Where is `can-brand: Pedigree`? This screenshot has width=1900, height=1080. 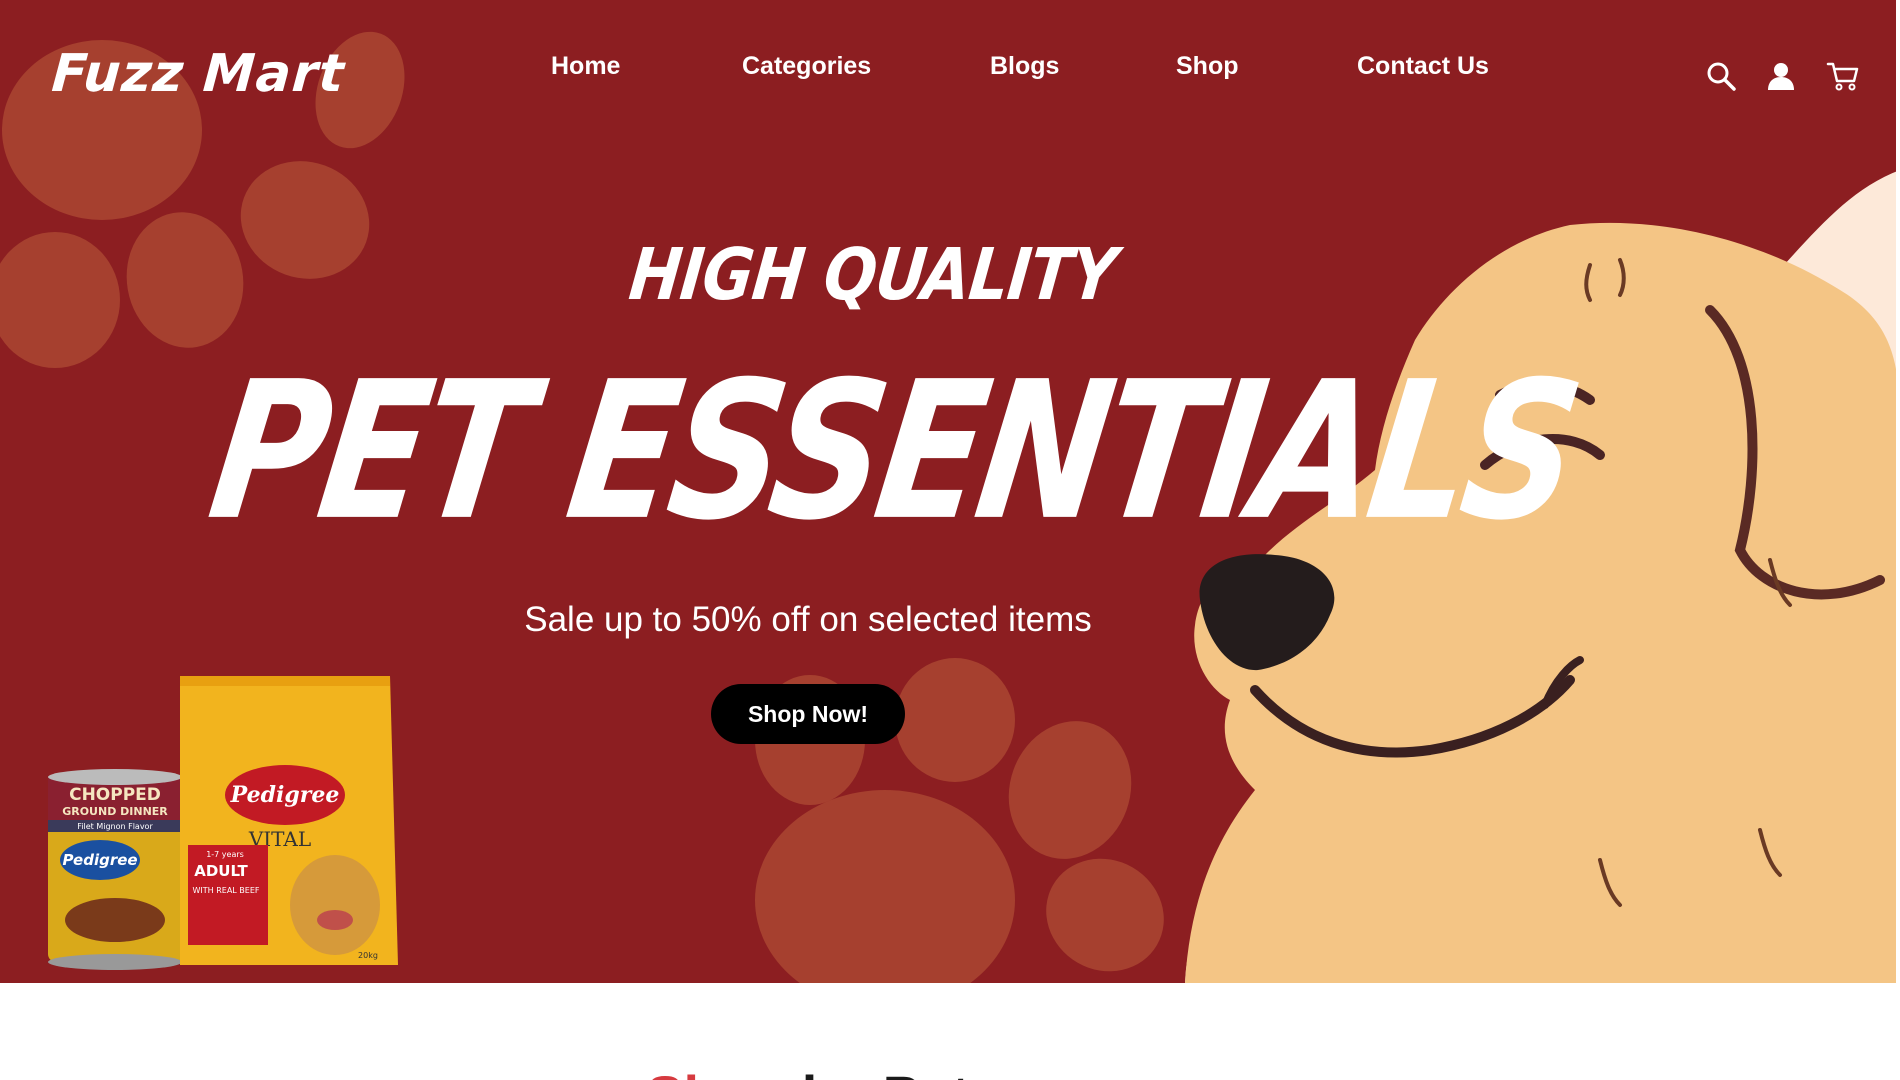
can-brand: Pedigree is located at coordinates (99, 860).